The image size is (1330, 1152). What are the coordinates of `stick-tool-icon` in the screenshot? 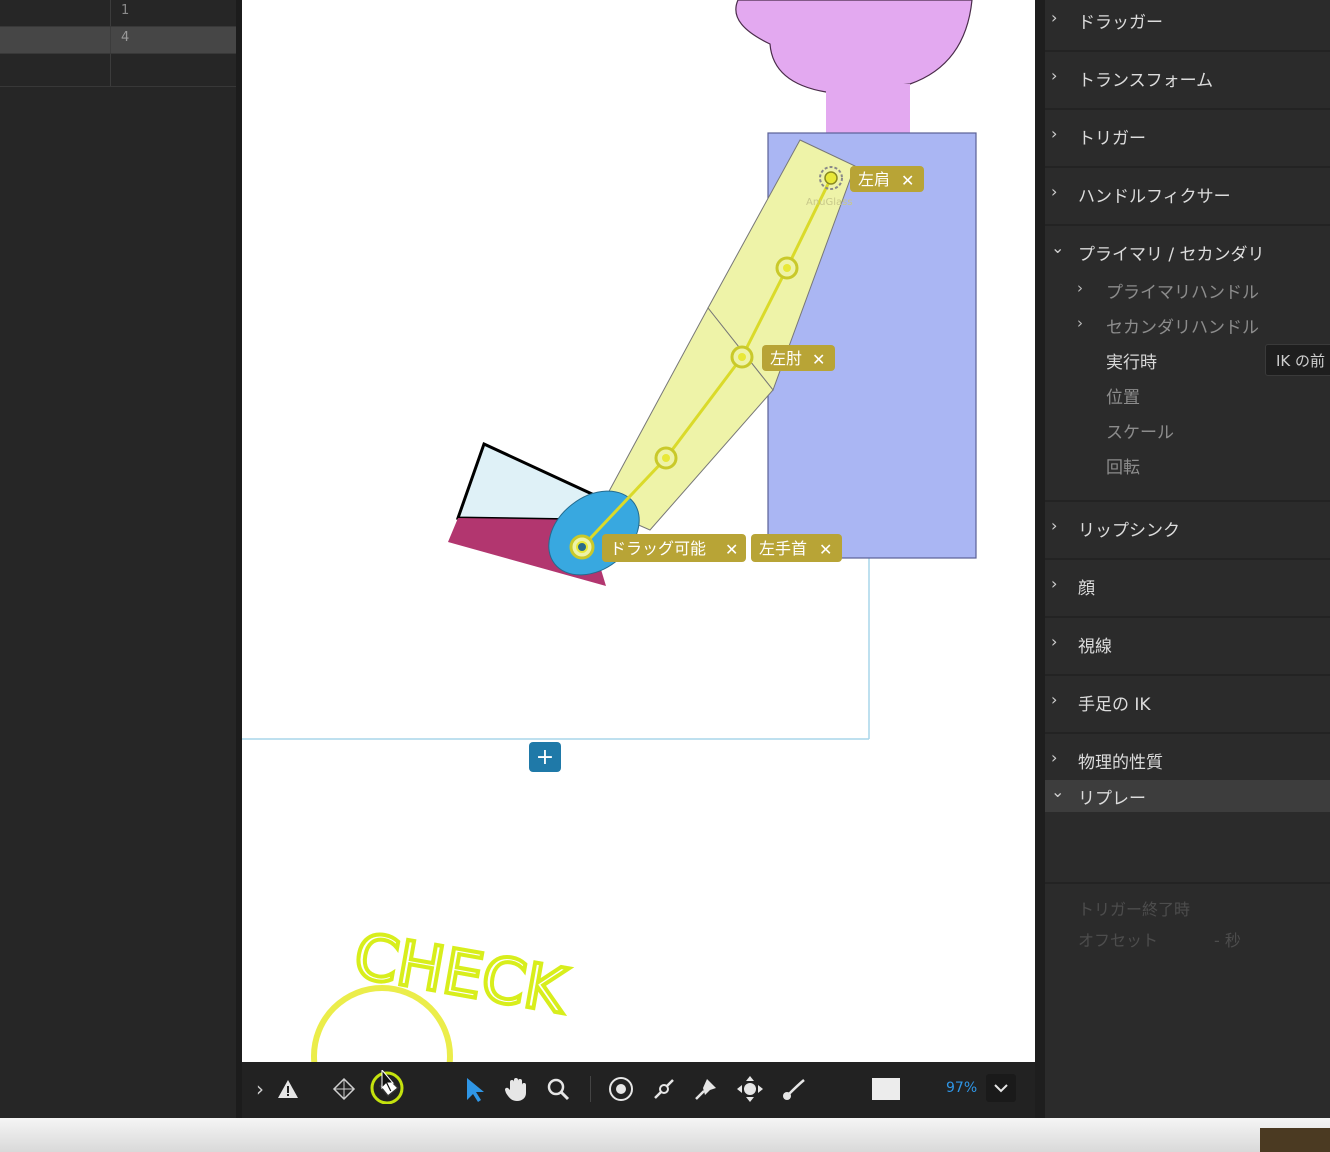 It's located at (664, 1089).